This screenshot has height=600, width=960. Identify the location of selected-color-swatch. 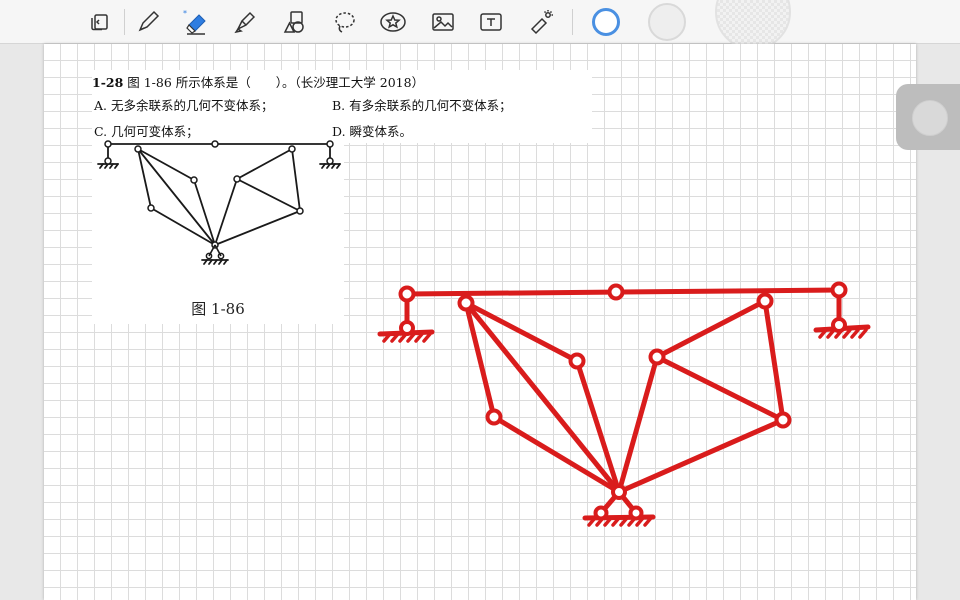
(606, 22).